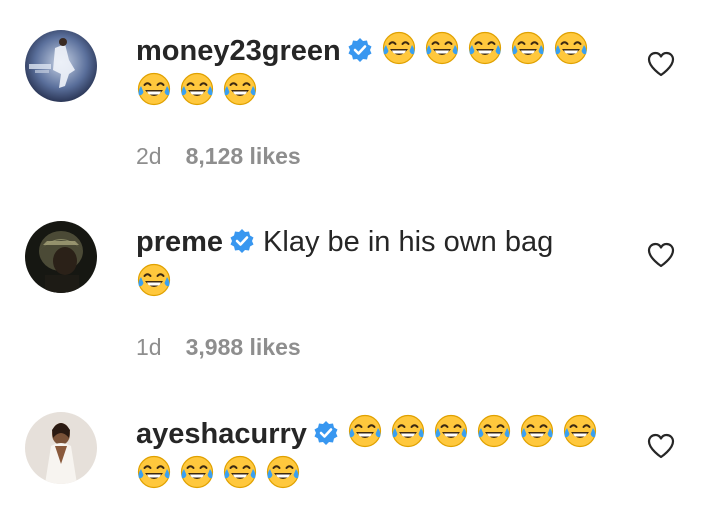 This screenshot has width=713, height=514. What do you see at coordinates (149, 156) in the screenshot?
I see `comment-time: 2d` at bounding box center [149, 156].